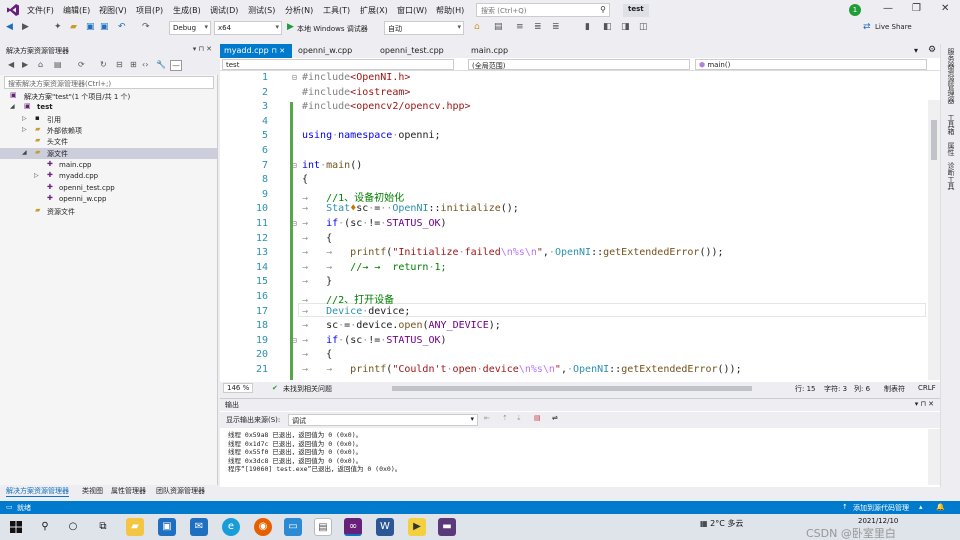 This screenshot has width=960, height=540. Describe the element at coordinates (202, 49) in the screenshot. I see `pane-controls-icon: ▾ ⊓ ✕` at that location.